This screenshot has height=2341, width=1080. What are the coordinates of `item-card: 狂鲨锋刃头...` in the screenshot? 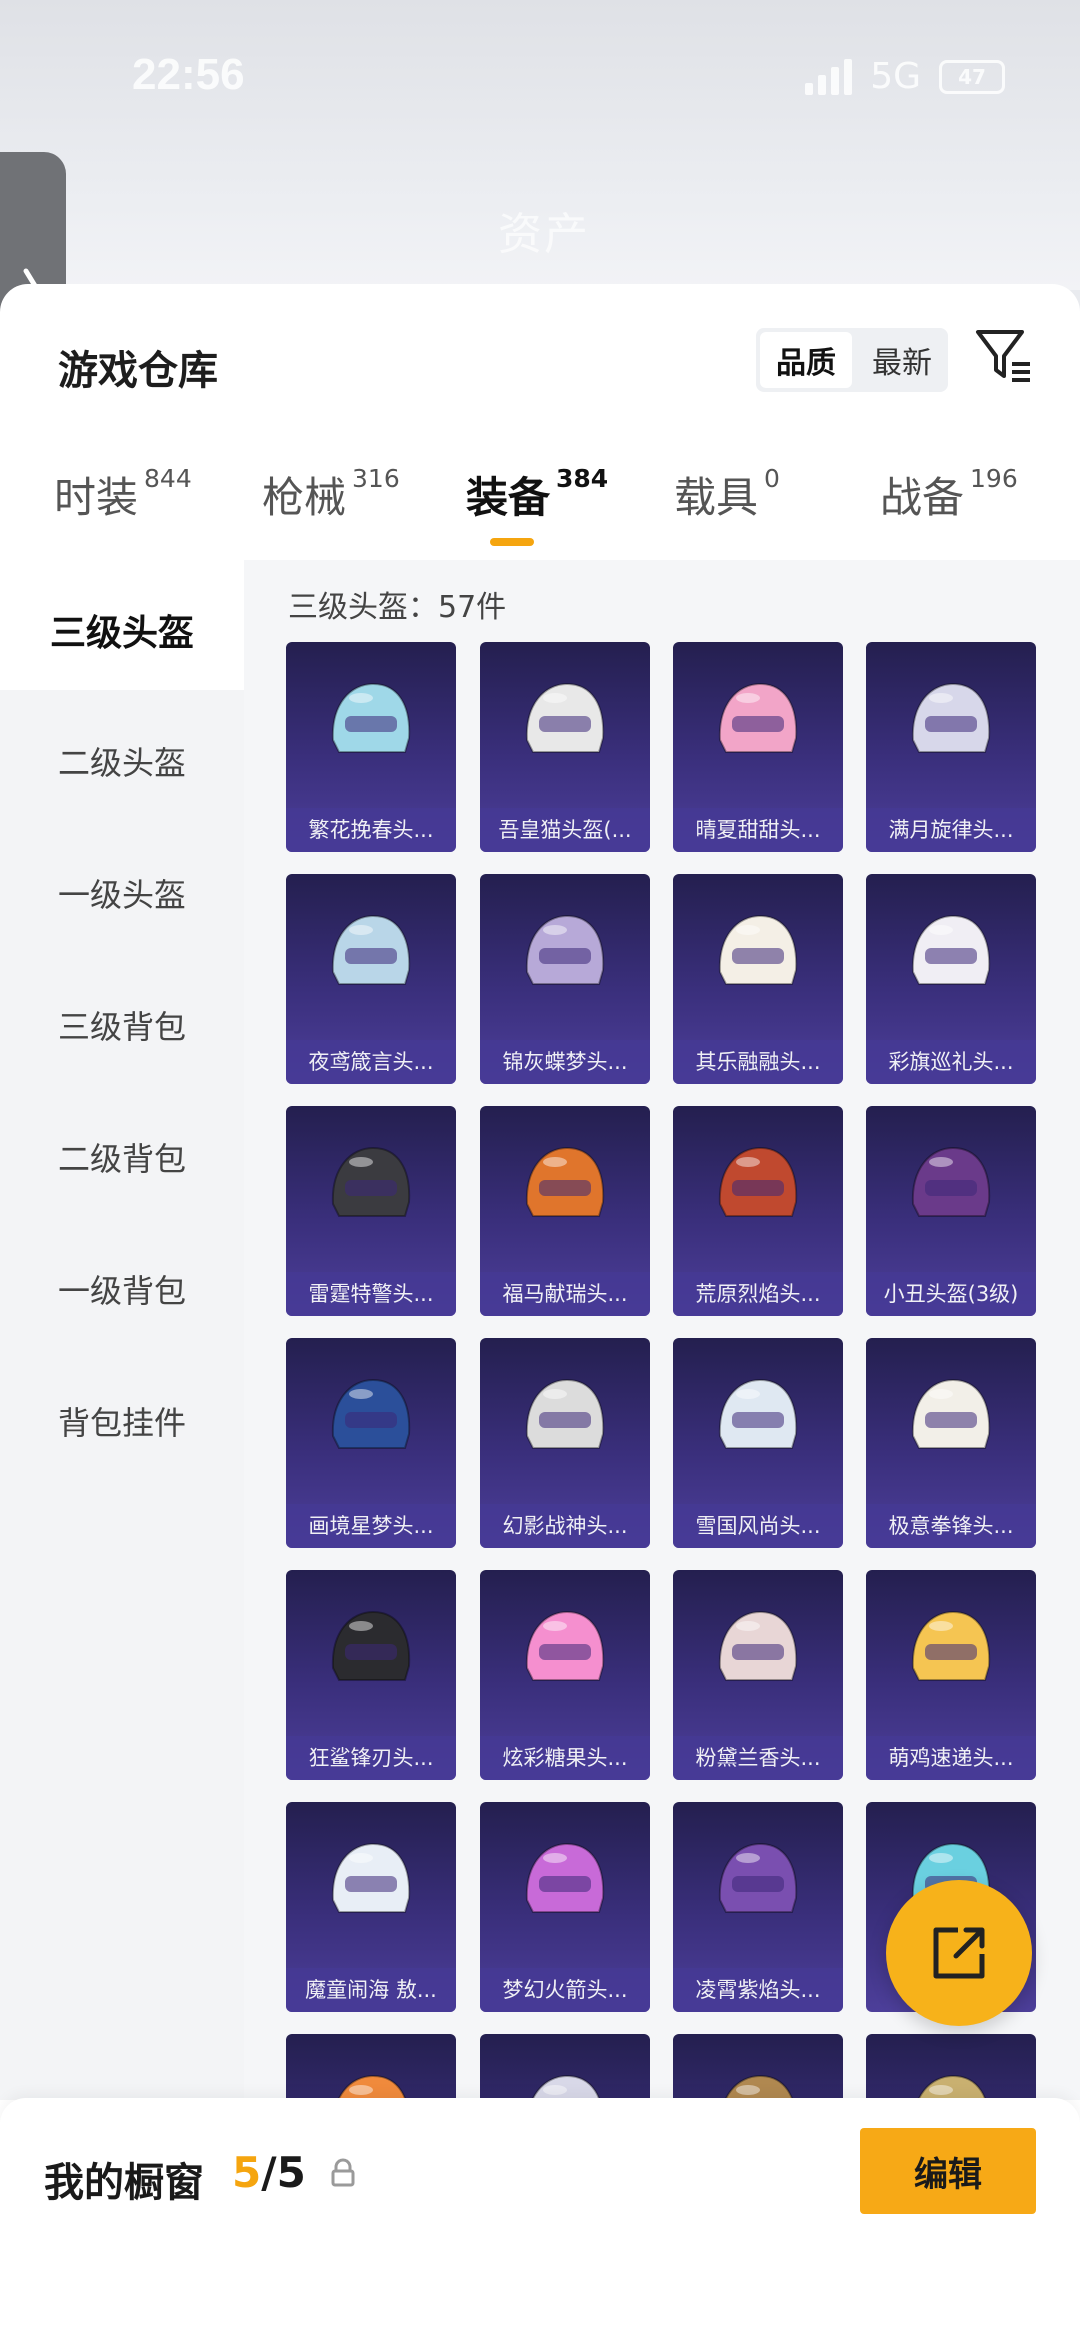 It's located at (371, 1675).